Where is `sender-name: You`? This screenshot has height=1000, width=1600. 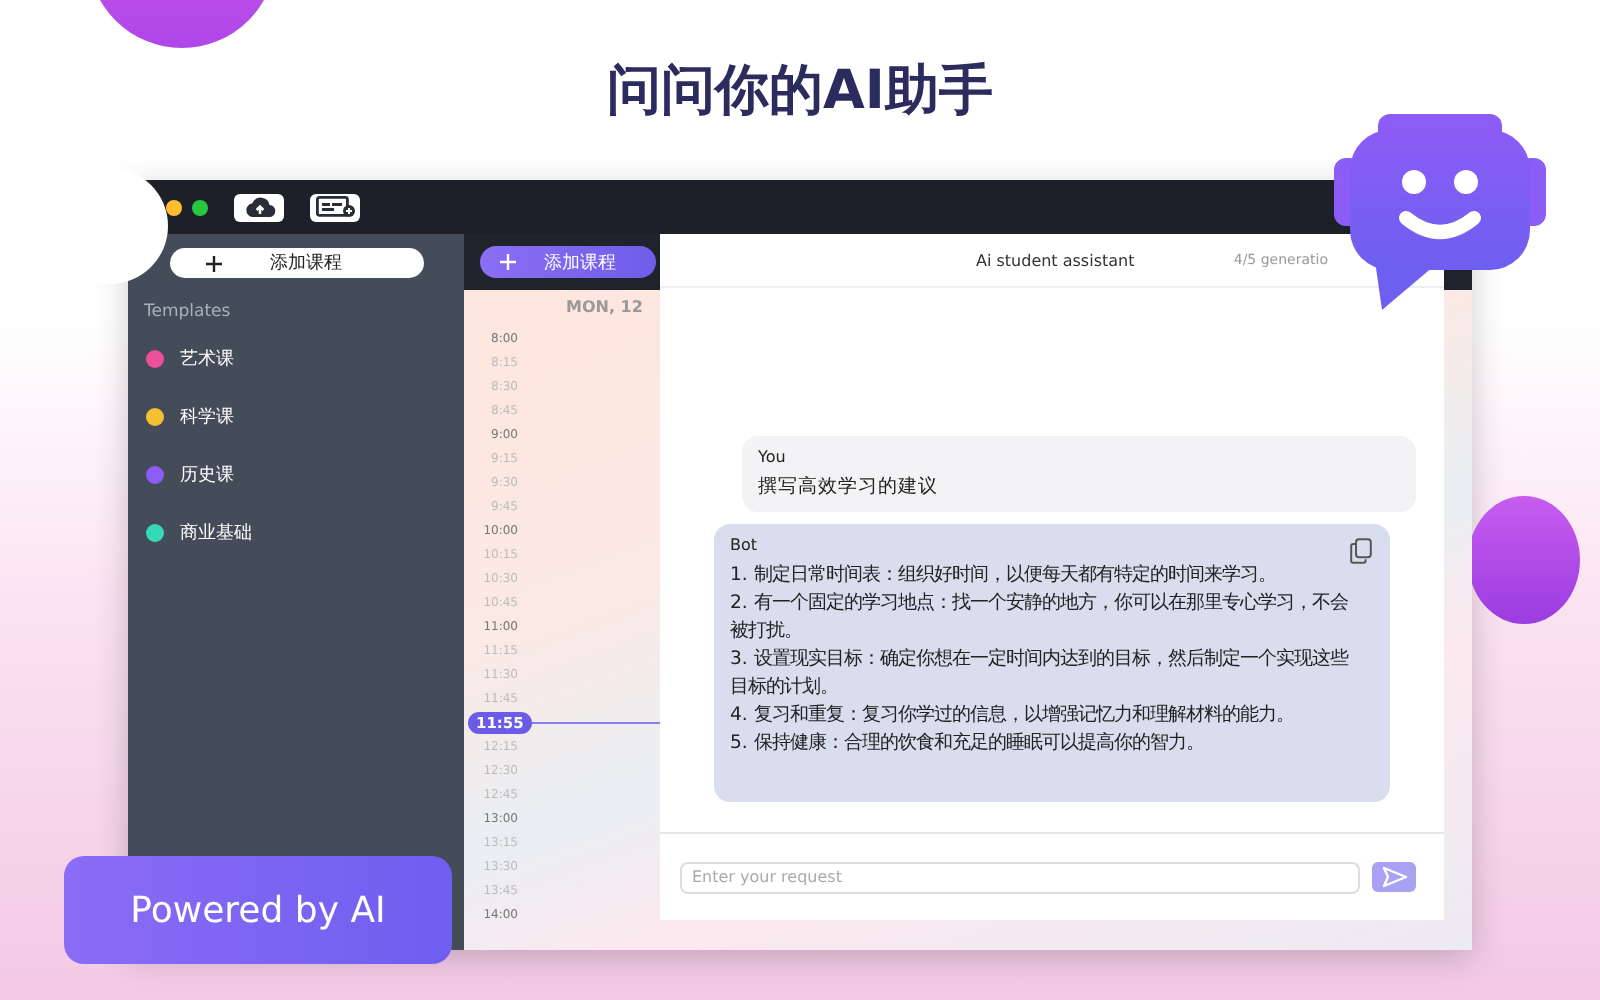 sender-name: You is located at coordinates (772, 457).